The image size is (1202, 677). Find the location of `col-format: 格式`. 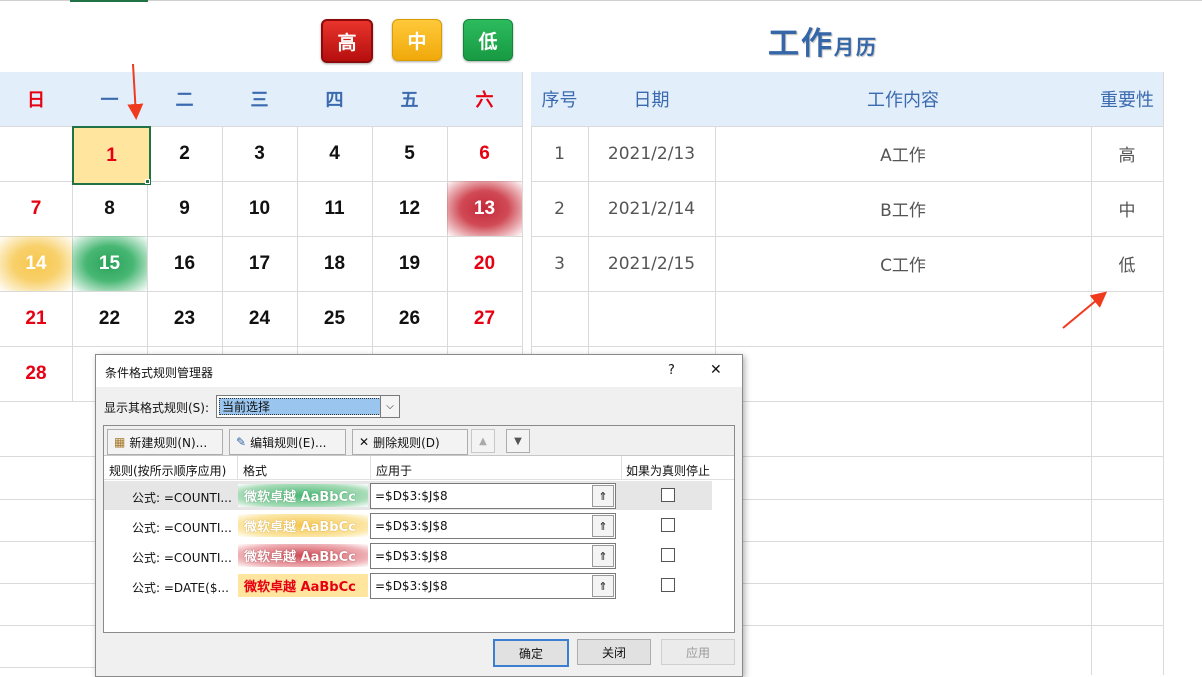

col-format: 格式 is located at coordinates (255, 471).